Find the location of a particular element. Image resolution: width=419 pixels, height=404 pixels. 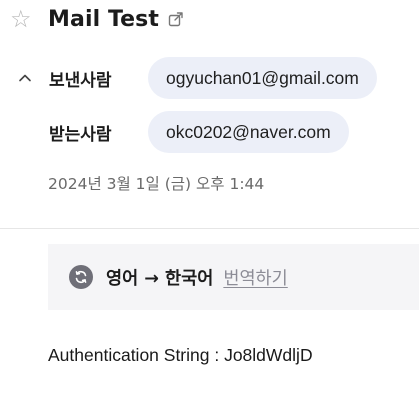

star-icon: ☆ is located at coordinates (17, 19).